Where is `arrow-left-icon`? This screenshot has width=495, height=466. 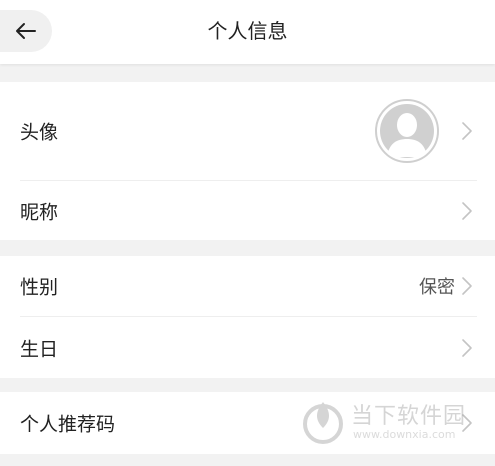 arrow-left-icon is located at coordinates (26, 31).